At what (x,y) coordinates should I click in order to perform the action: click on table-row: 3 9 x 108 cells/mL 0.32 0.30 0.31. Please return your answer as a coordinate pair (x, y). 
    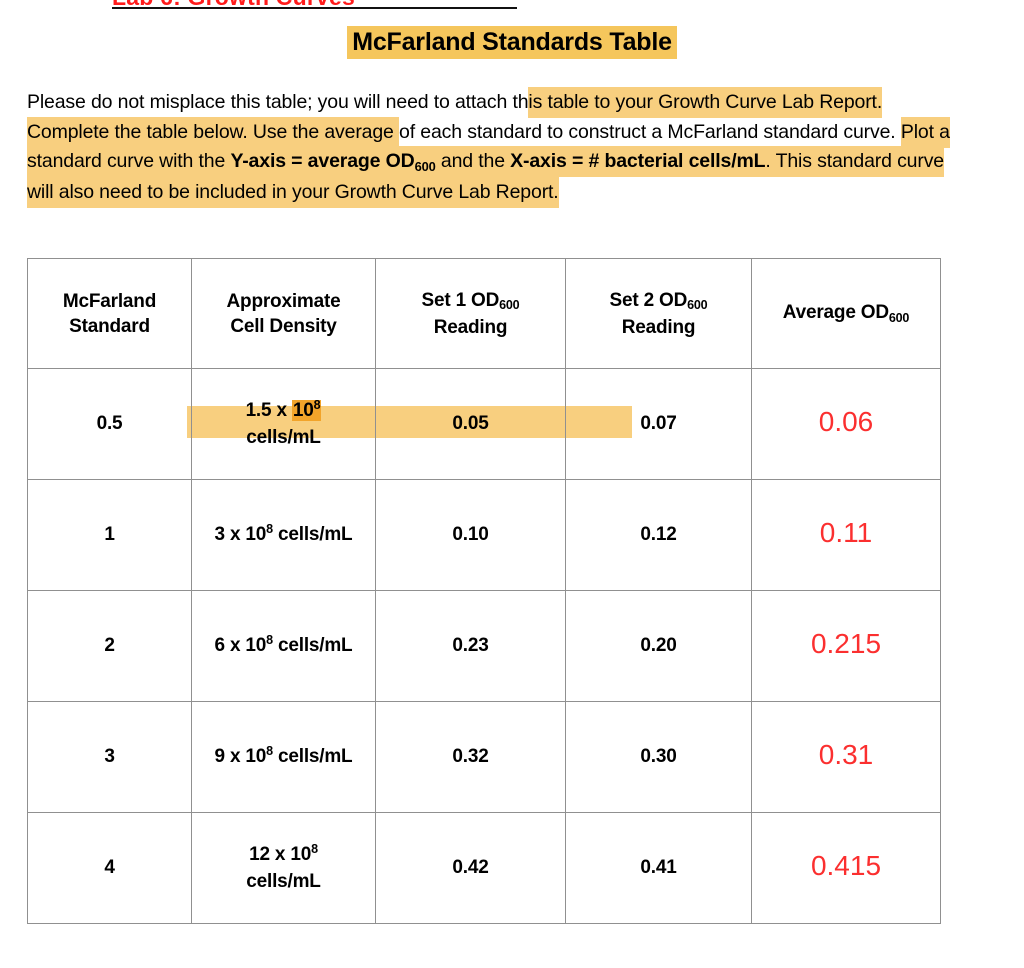
    Looking at the image, I should click on (484, 757).